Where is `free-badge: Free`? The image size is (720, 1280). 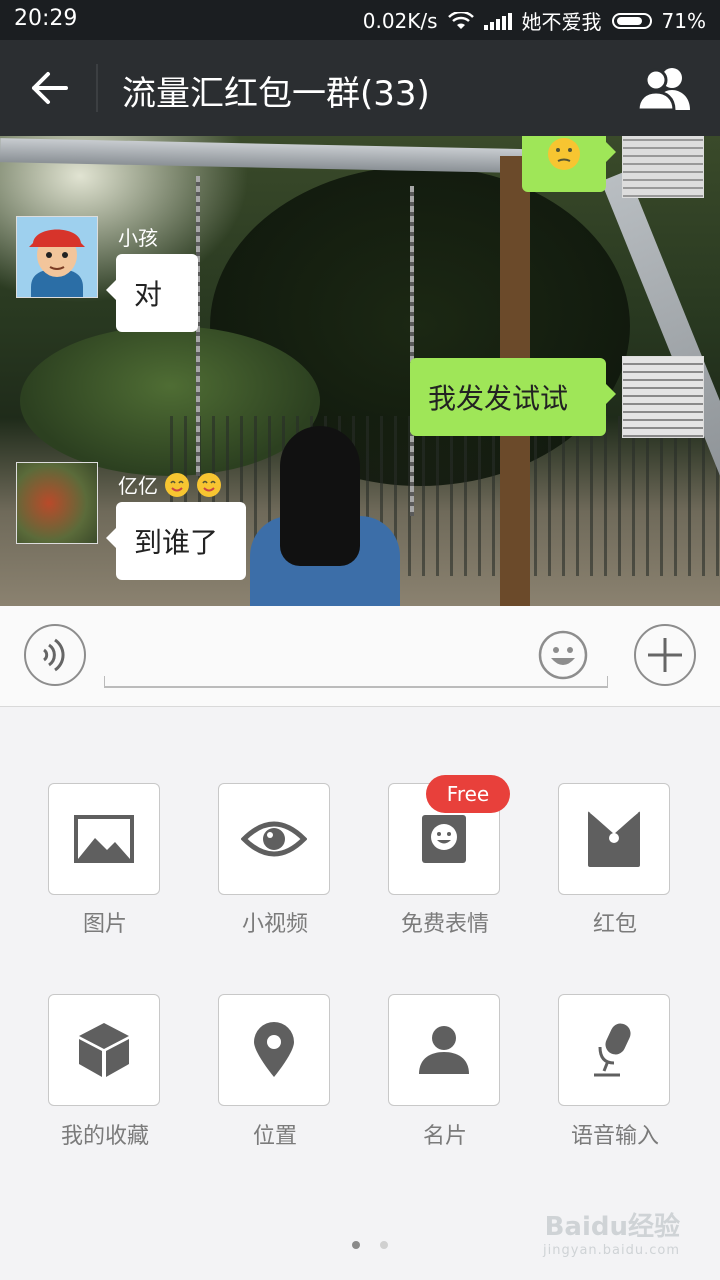
free-badge: Free is located at coordinates (468, 794).